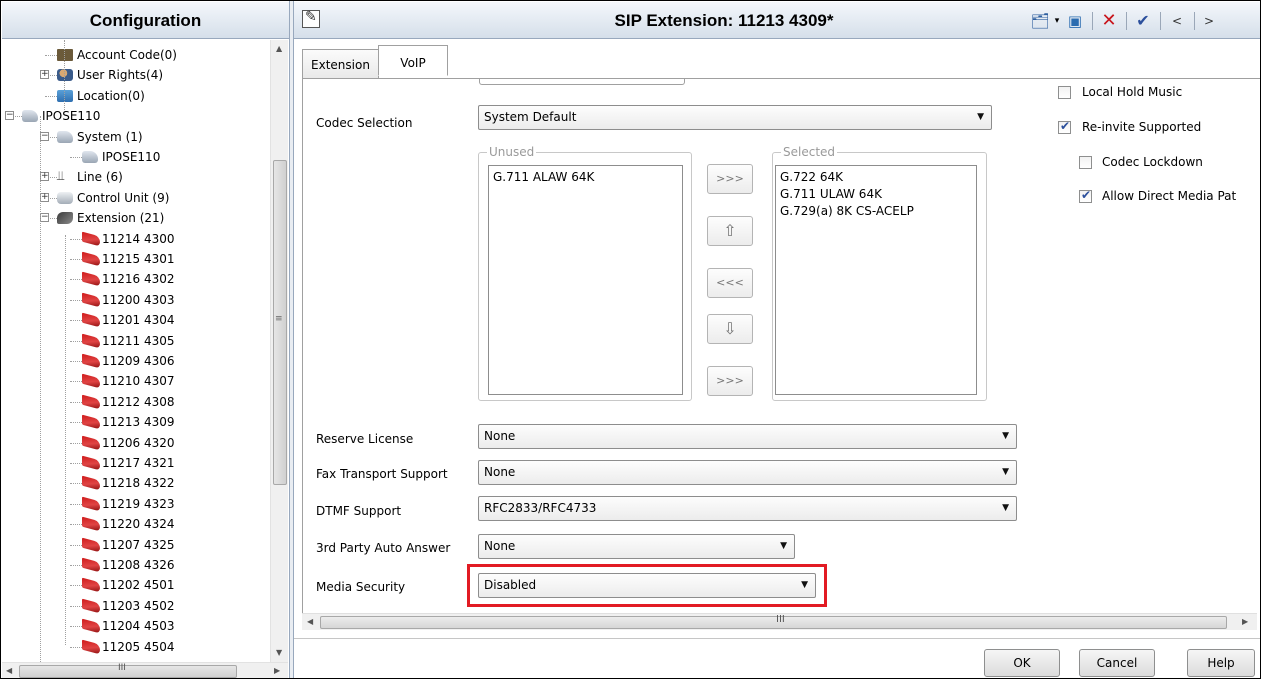 This screenshot has height=679, width=1261. What do you see at coordinates (543, 177) in the screenshot?
I see `list-item: G.711 ALAW 64K` at bounding box center [543, 177].